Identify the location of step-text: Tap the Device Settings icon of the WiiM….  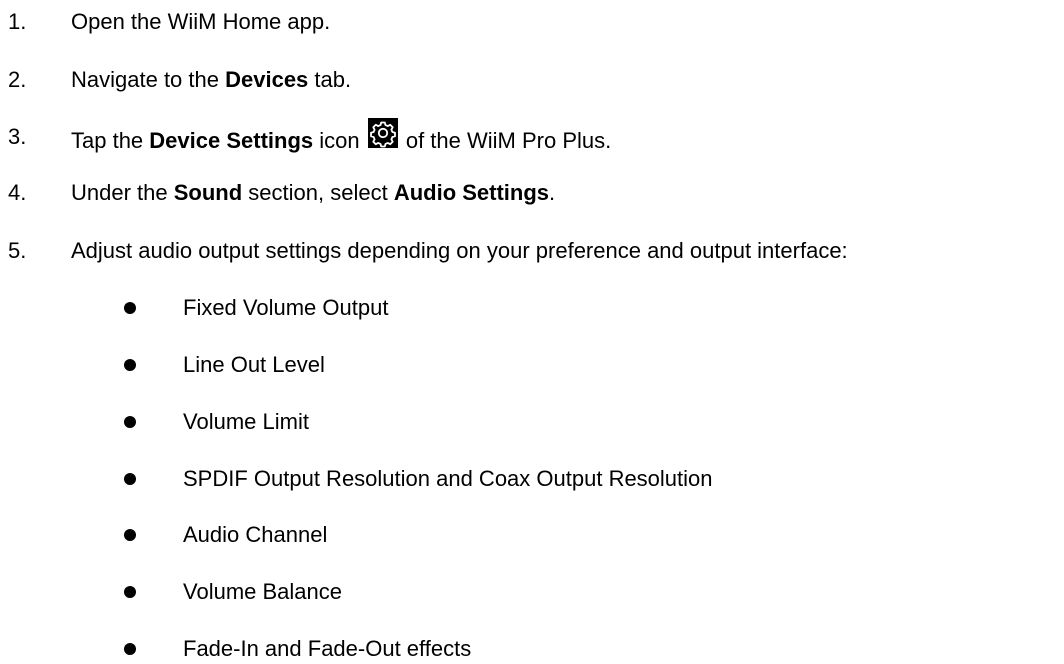
(341, 137).